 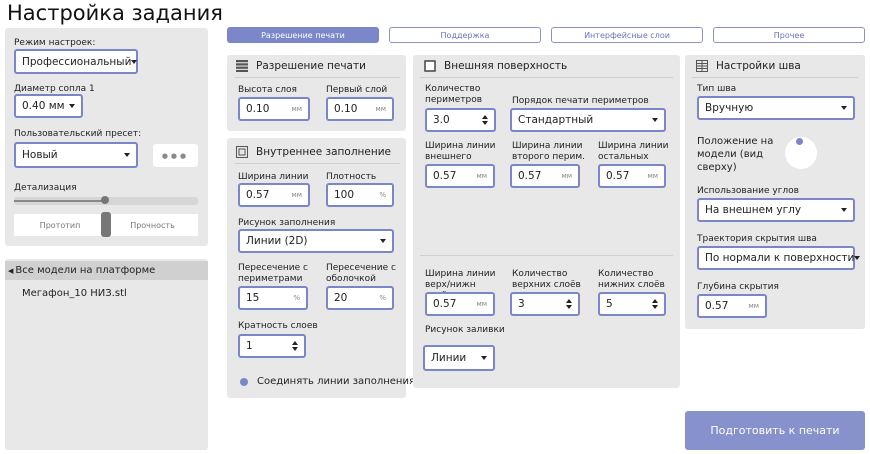 I want to click on preset-label: Пользовательский пресет:, so click(x=78, y=134).